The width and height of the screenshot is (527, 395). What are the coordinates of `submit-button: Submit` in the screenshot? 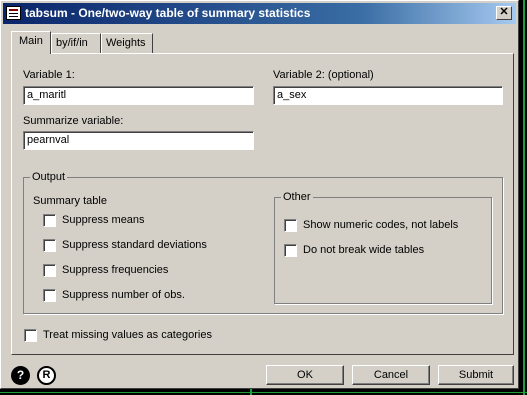 It's located at (476, 375).